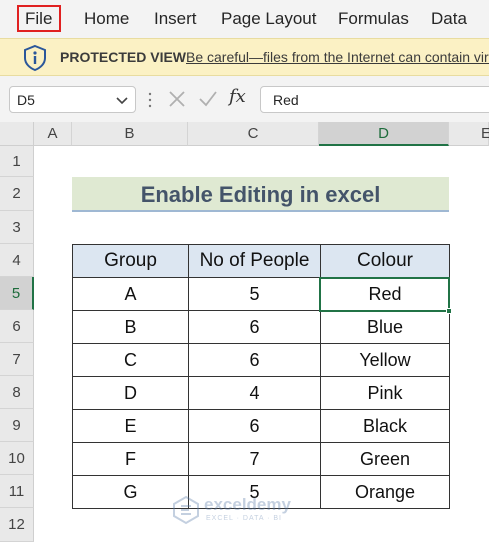 The image size is (489, 542). I want to click on row-header-9: 9, so click(17, 425).